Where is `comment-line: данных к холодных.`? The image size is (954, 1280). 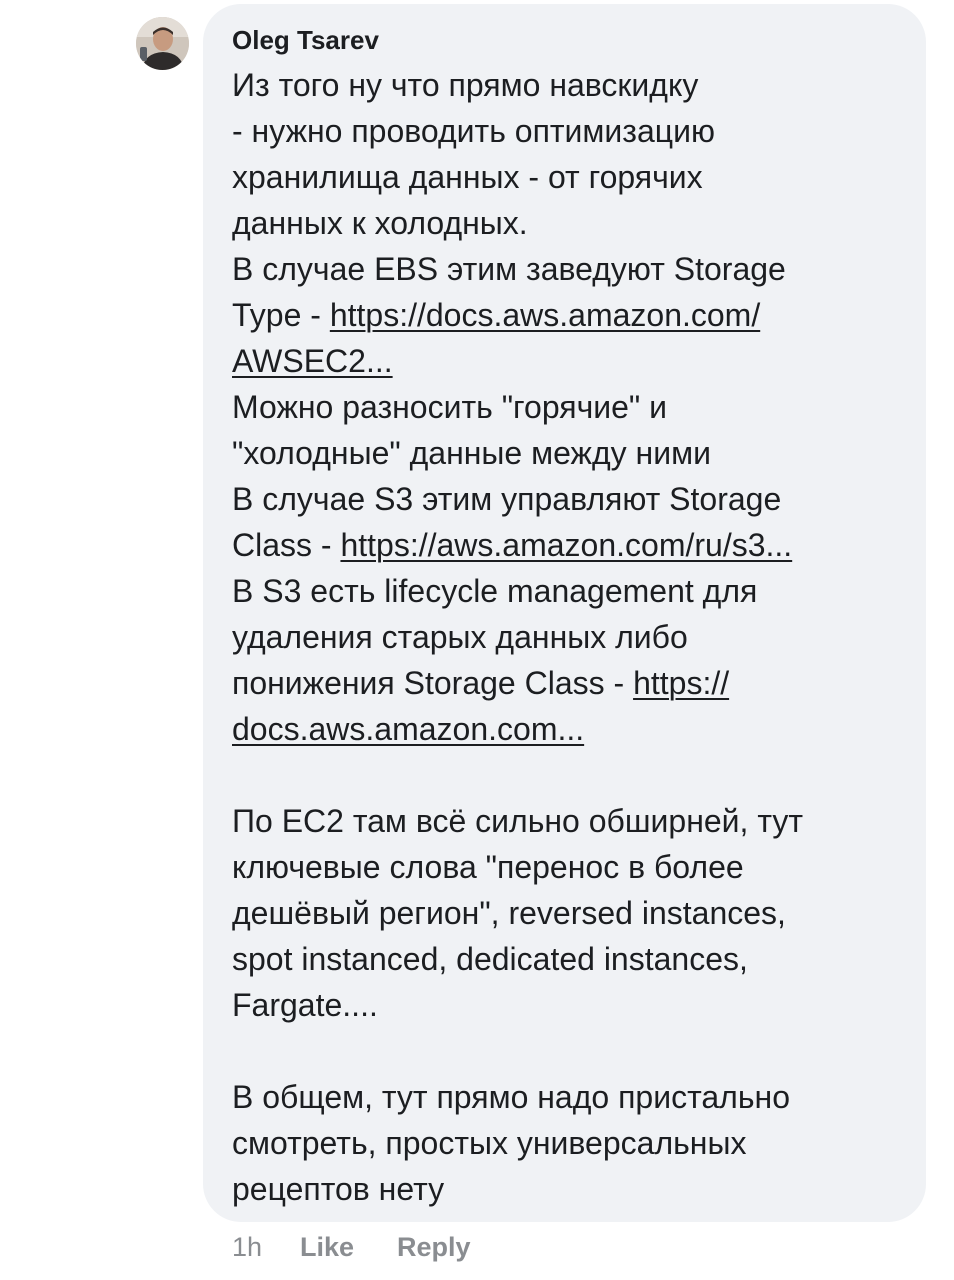
comment-line: данных к холодных. is located at coordinates (380, 223).